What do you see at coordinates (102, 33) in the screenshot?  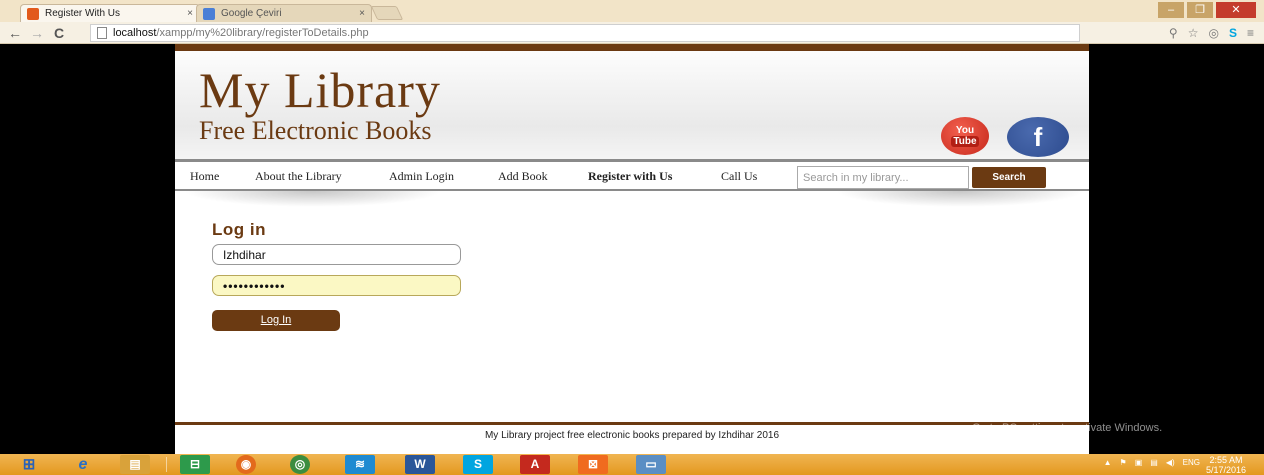 I see `page-icon` at bounding box center [102, 33].